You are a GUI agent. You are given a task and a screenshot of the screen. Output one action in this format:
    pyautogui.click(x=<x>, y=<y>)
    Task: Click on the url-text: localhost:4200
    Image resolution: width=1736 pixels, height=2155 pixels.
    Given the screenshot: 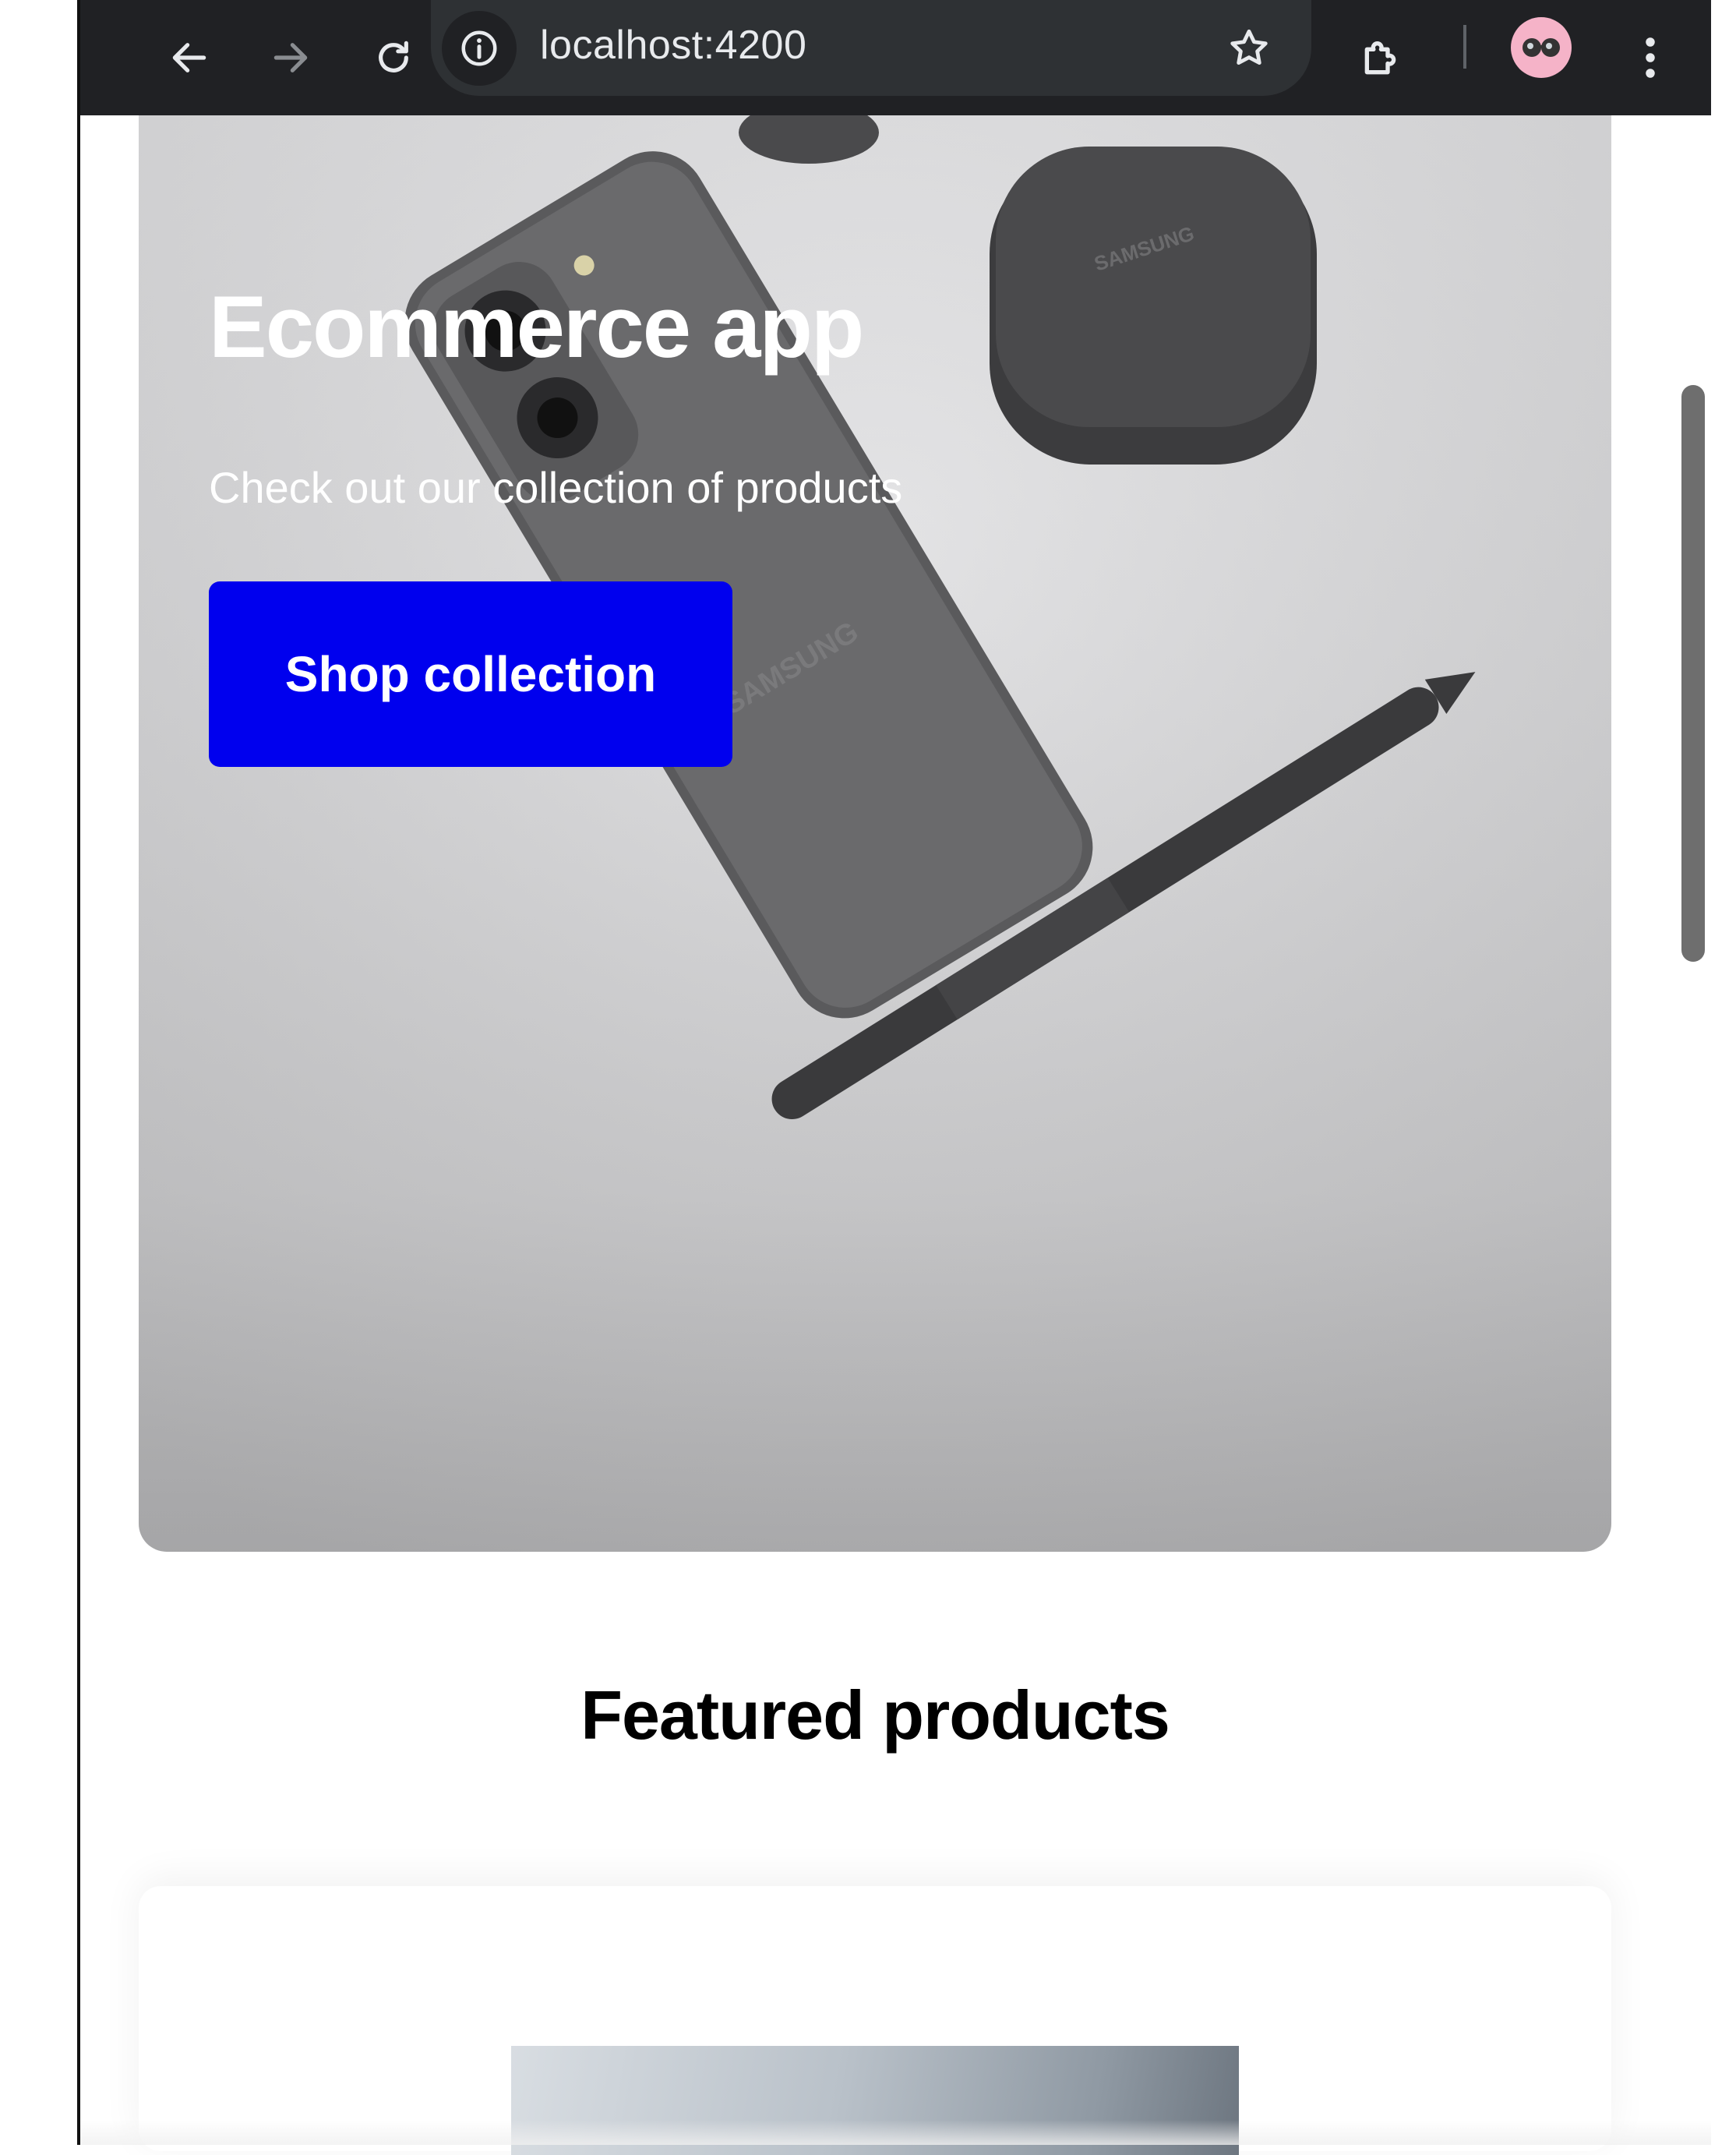 What is the action you would take?
    pyautogui.click(x=673, y=45)
    